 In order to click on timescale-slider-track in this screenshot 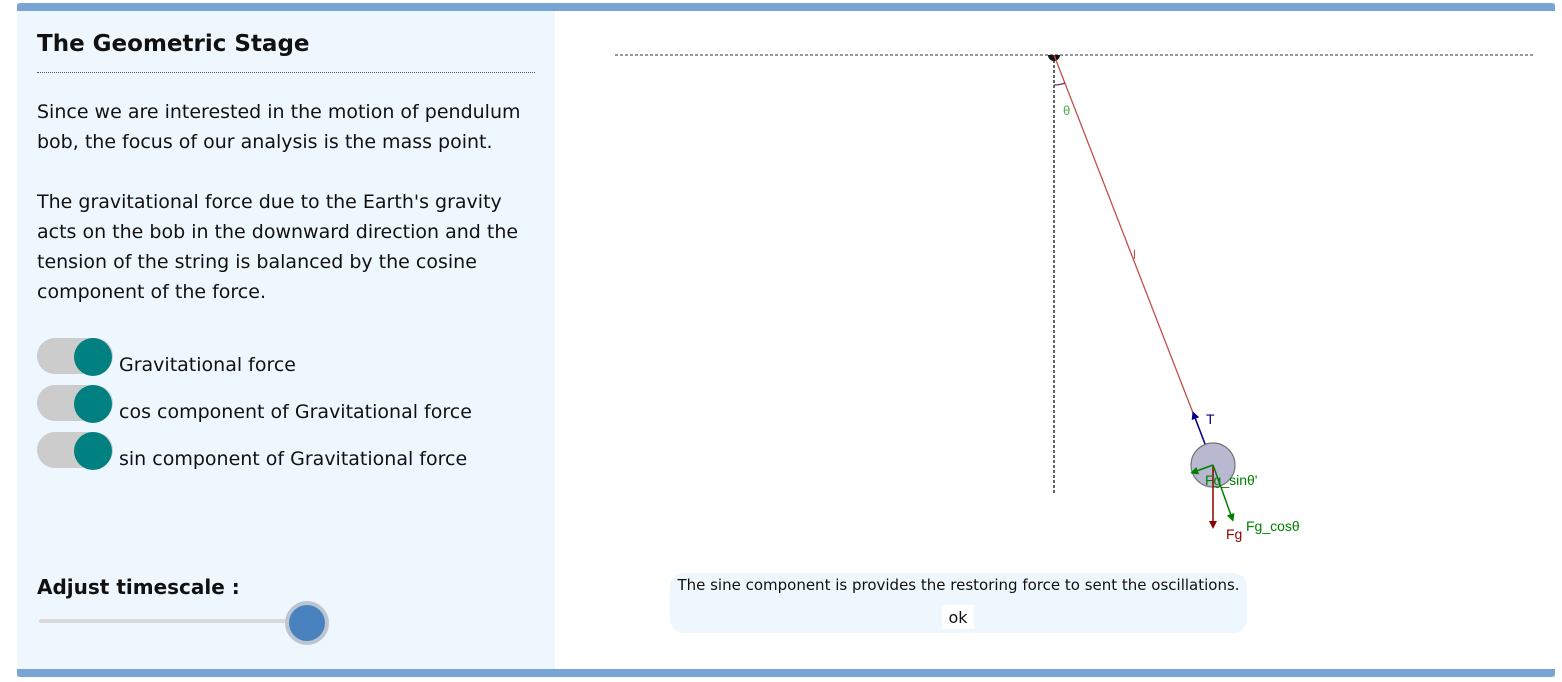, I will do `click(174, 621)`.